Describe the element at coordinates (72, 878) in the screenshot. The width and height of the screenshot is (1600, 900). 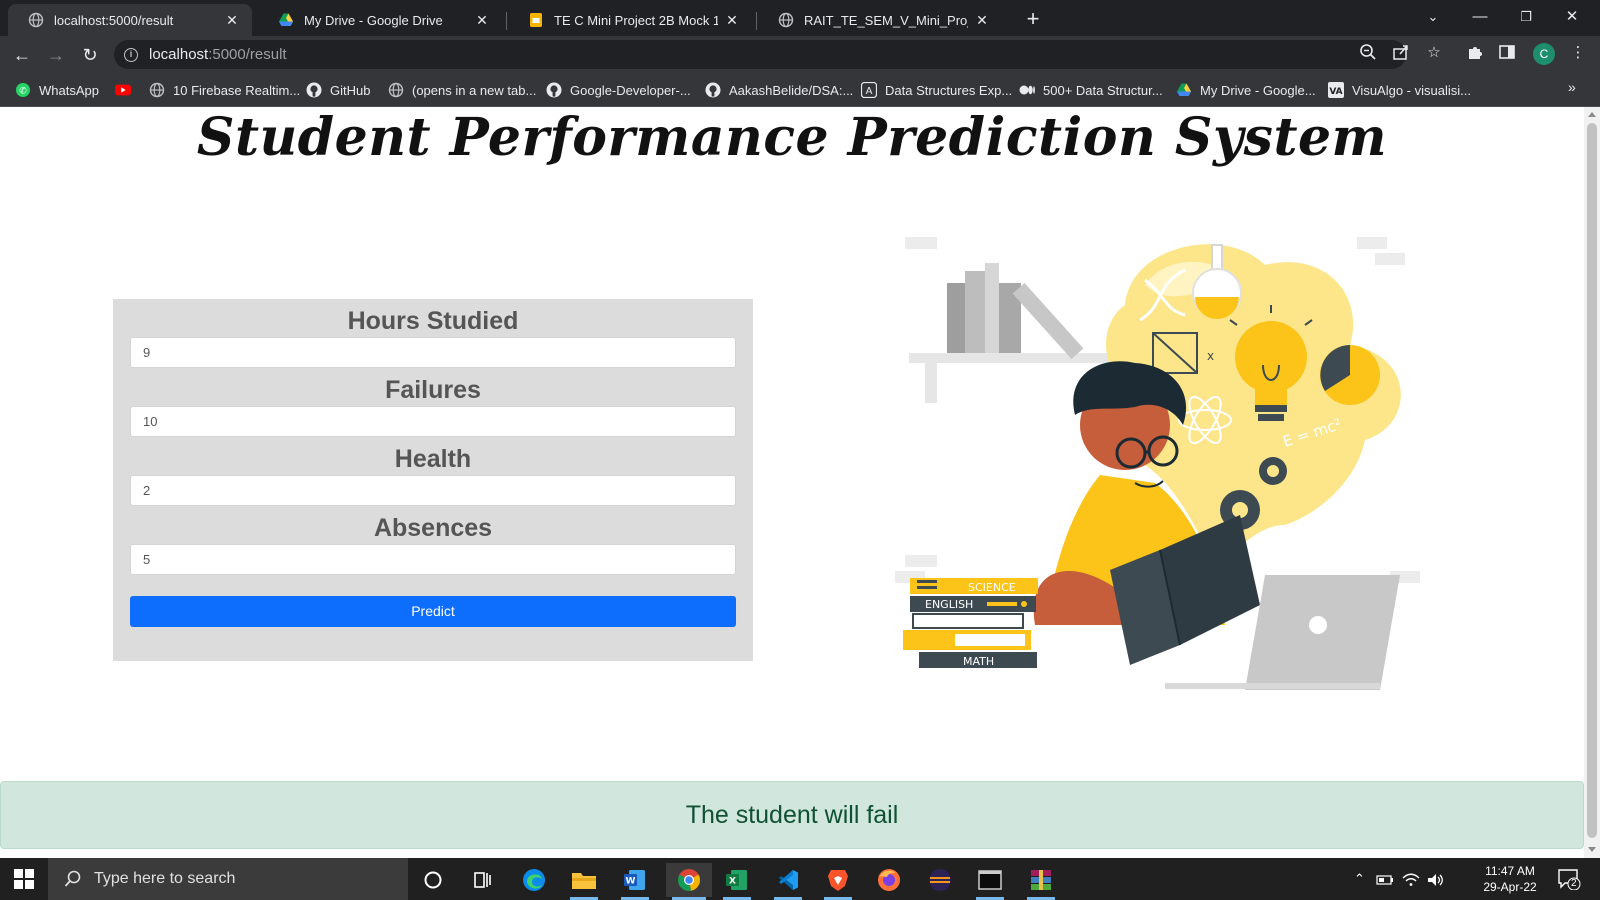
I see `search-icon` at that location.